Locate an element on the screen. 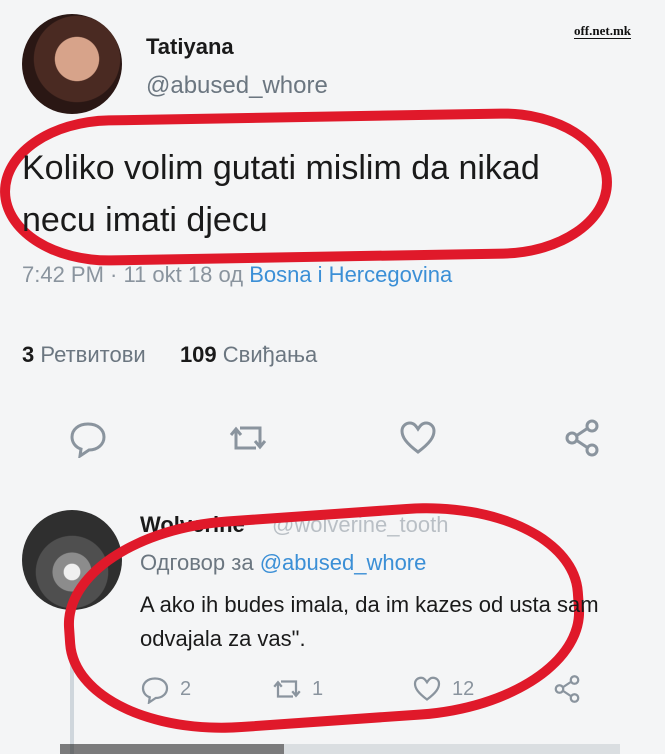 The width and height of the screenshot is (665, 754). comment-icon is located at coordinates (88, 439).